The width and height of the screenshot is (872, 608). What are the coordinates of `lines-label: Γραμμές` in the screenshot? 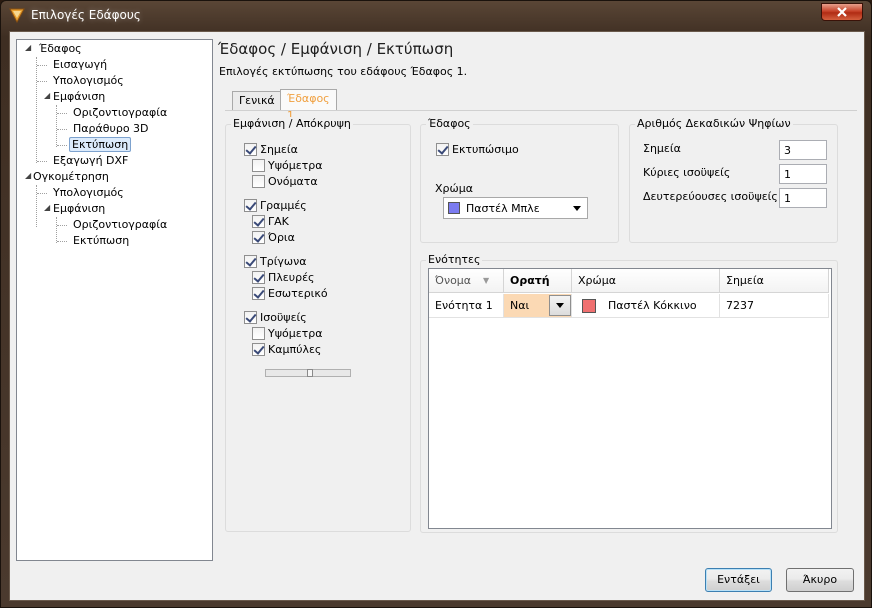 It's located at (283, 205).